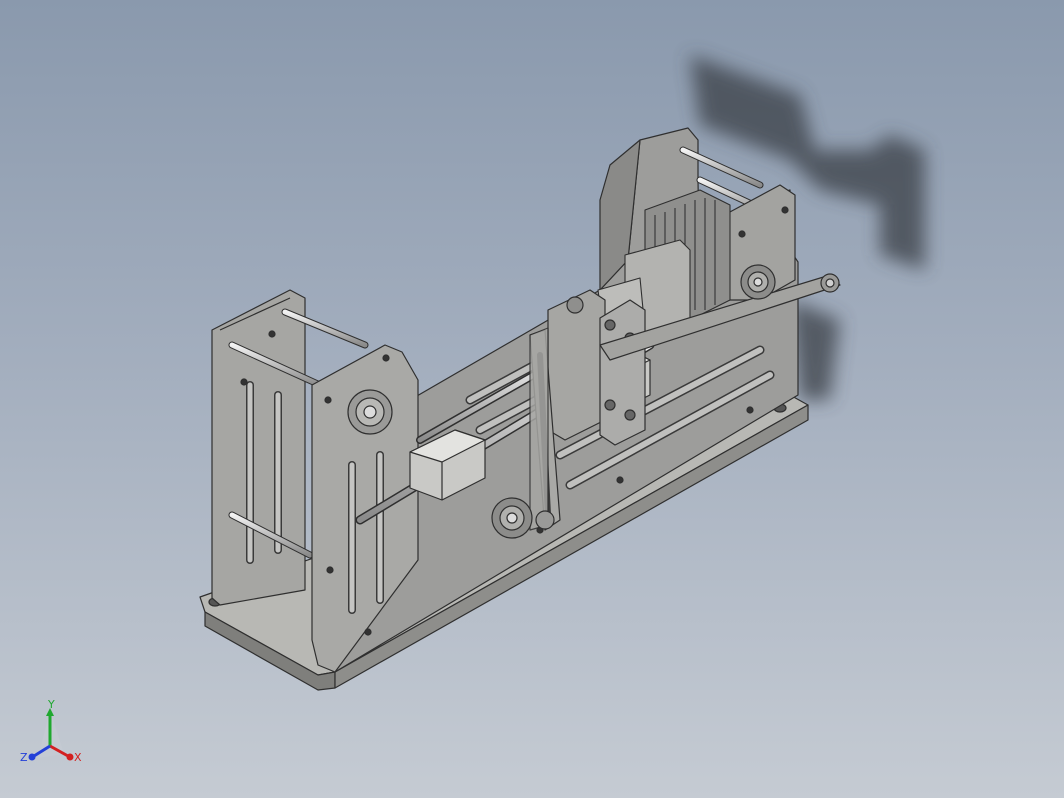  What do you see at coordinates (78, 757) in the screenshot?
I see `x-axis-label: X` at bounding box center [78, 757].